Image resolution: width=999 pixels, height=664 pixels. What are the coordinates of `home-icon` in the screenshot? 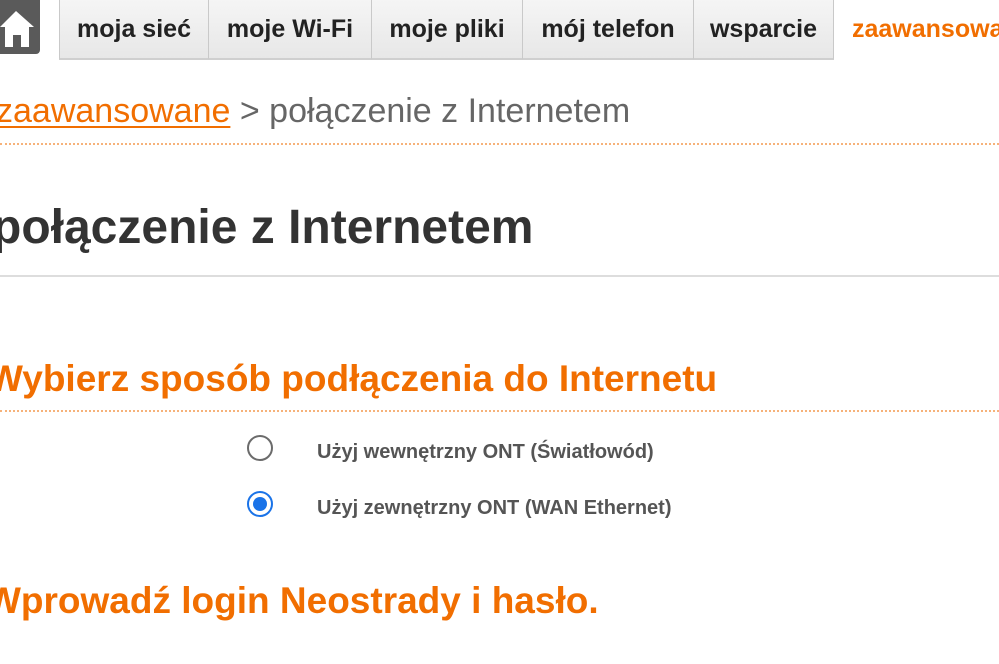 It's located at (17, 29).